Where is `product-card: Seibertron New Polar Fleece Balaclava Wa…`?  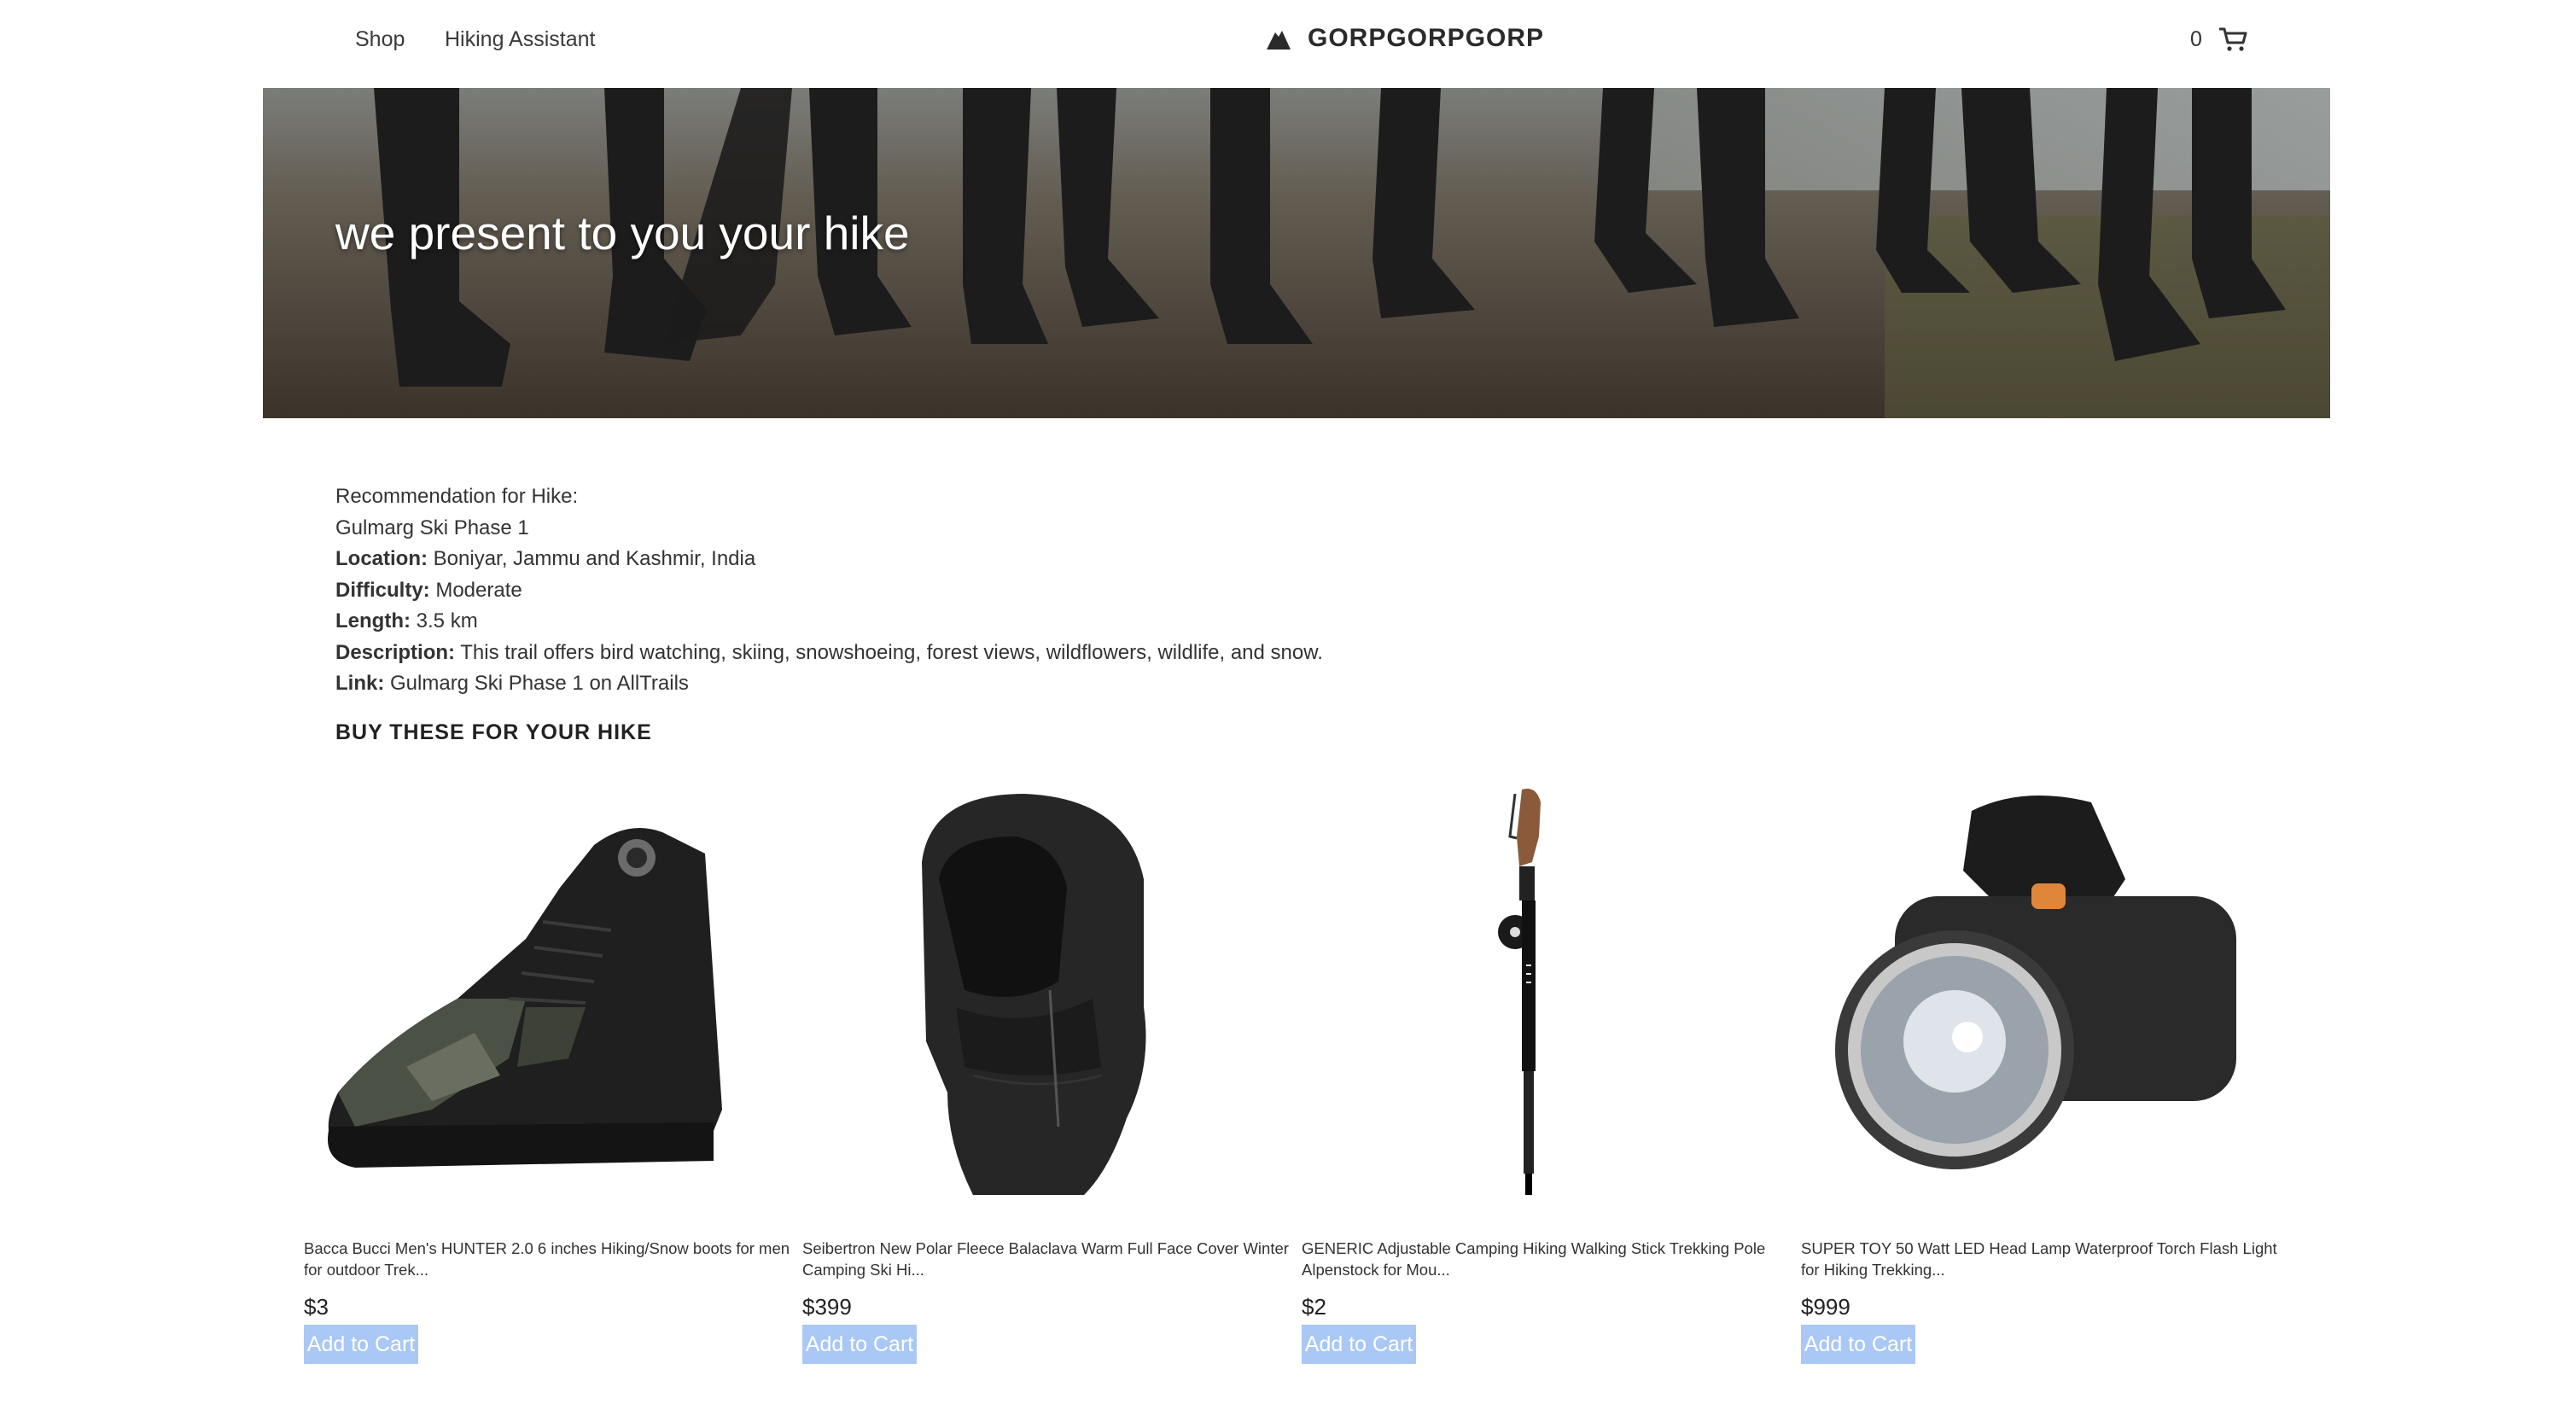 product-card: Seibertron New Polar Fleece Balaclava Wa… is located at coordinates (1049, 1074).